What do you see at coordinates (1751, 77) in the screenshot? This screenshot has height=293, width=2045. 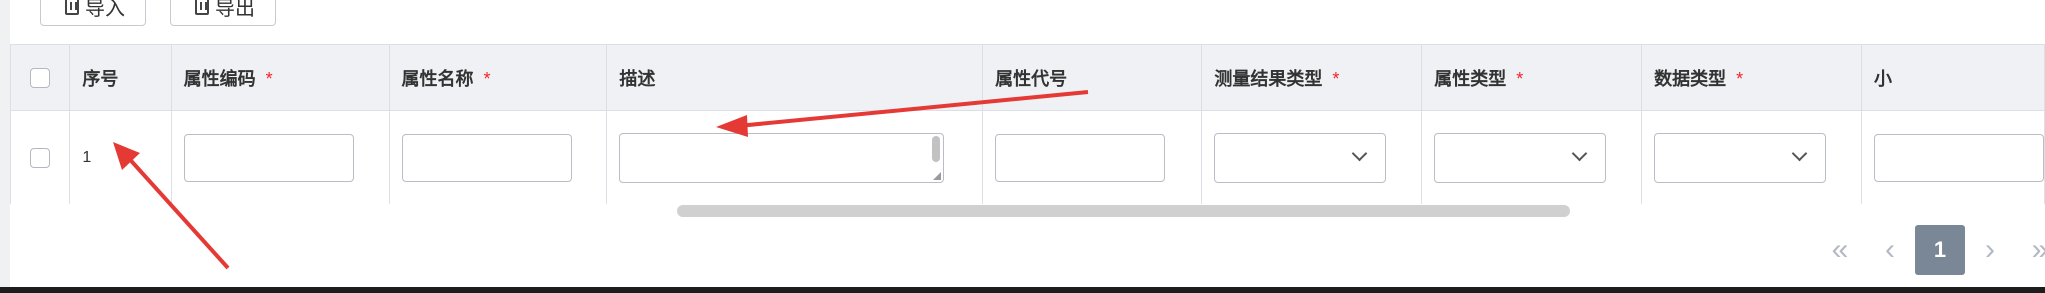 I see `column-header-data-type: 数据类型 *` at bounding box center [1751, 77].